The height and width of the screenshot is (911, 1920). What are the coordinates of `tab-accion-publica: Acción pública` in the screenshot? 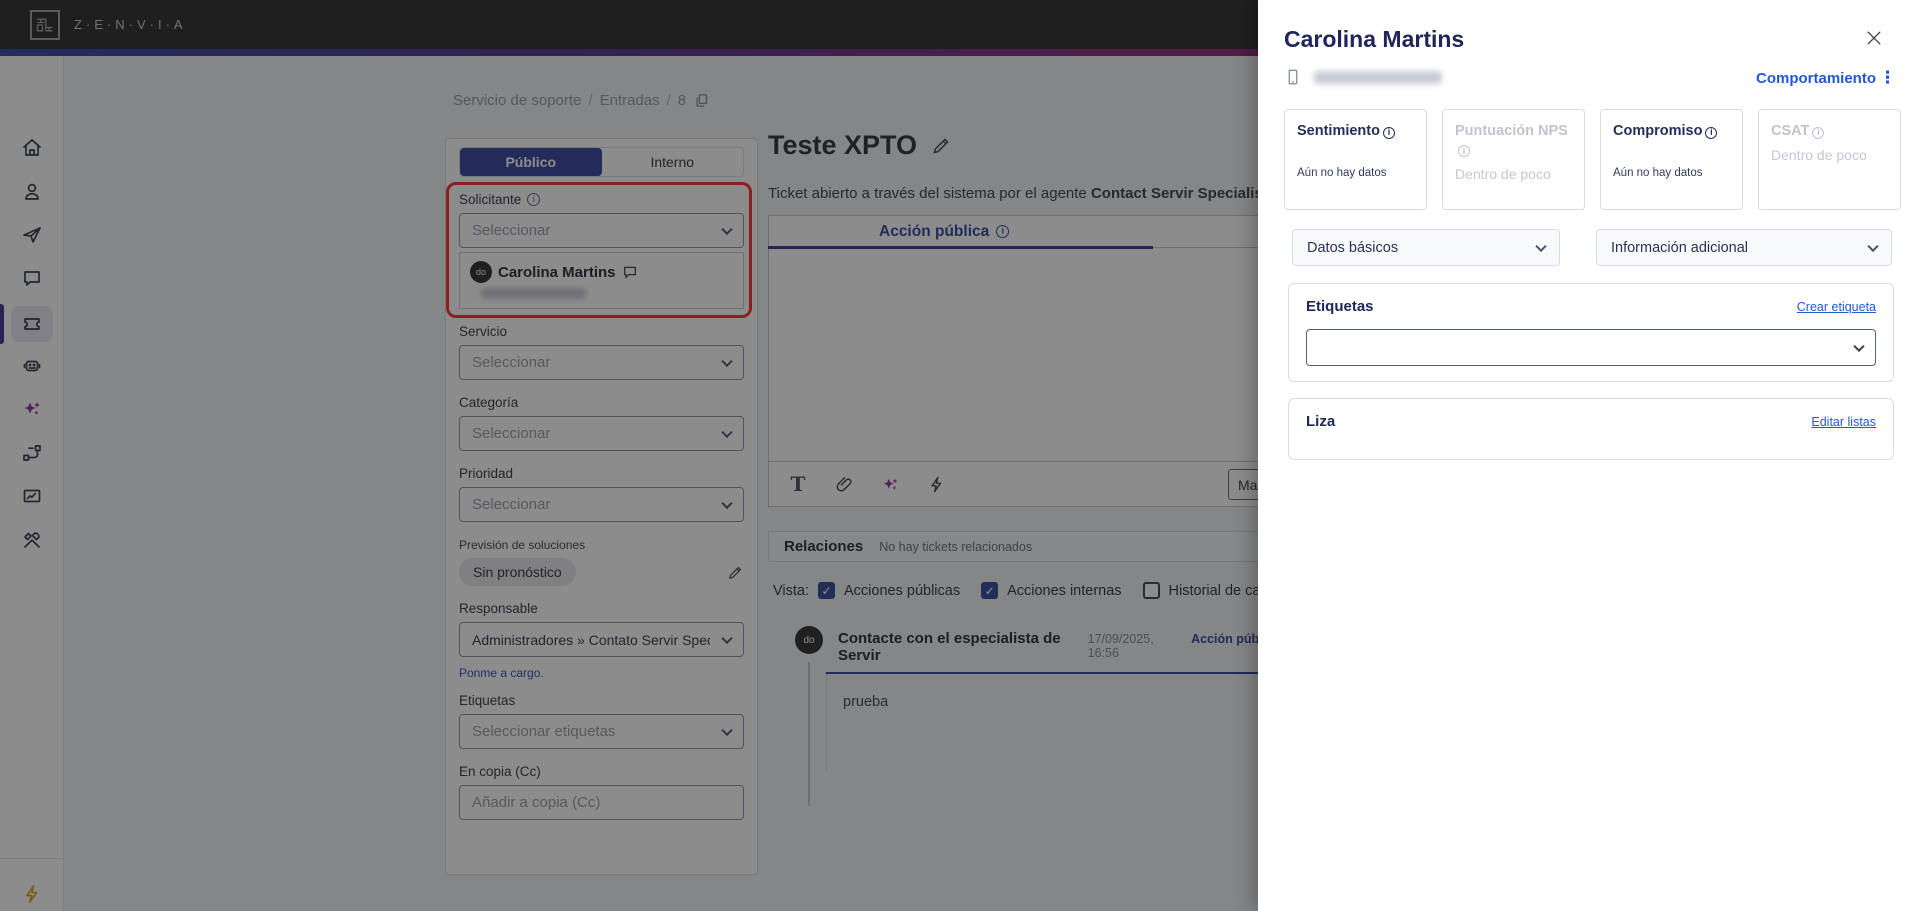 It's located at (944, 232).